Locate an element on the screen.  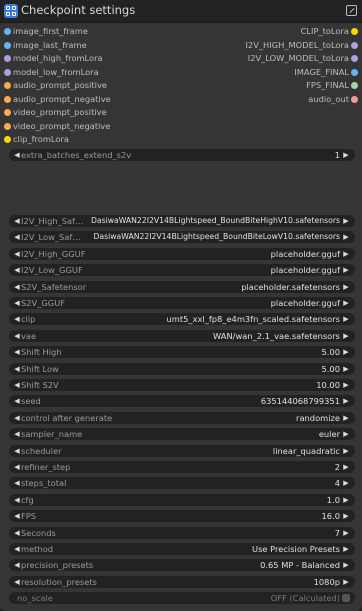
input-slot: audio_prompt_negative is located at coordinates (57, 99).